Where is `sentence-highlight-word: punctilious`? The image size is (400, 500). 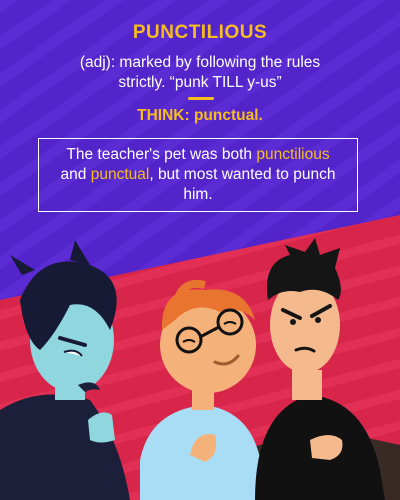 sentence-highlight-word: punctilious is located at coordinates (293, 154).